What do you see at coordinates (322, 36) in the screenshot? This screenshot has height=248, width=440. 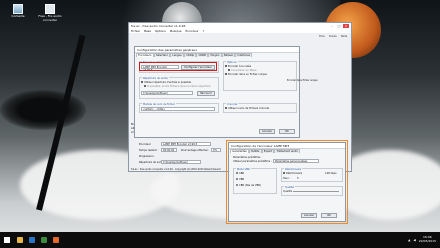 I see `column-title: Titre` at bounding box center [322, 36].